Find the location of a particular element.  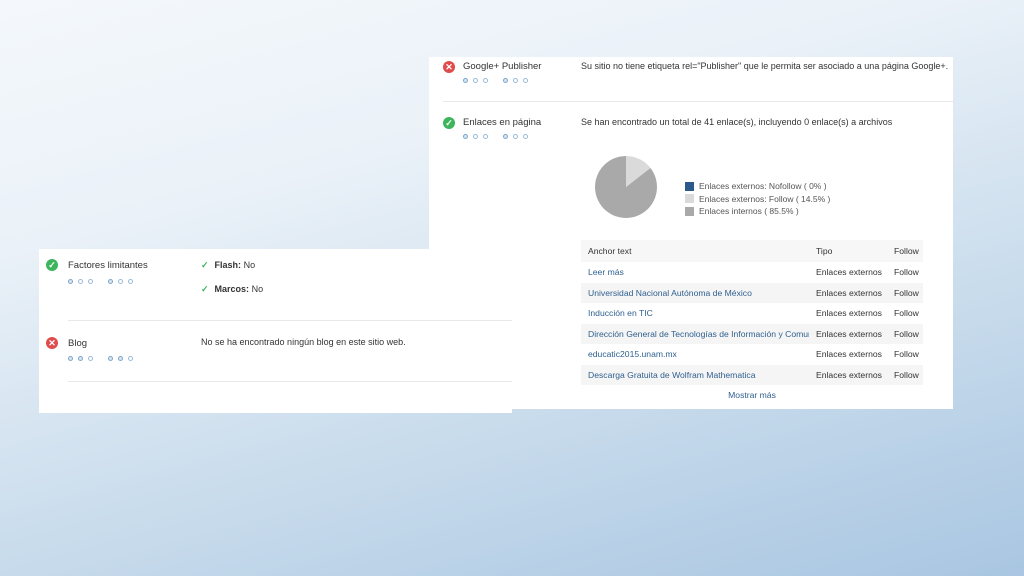

legend-label: Enlaces internos ( 85.5% ) is located at coordinates (749, 211).